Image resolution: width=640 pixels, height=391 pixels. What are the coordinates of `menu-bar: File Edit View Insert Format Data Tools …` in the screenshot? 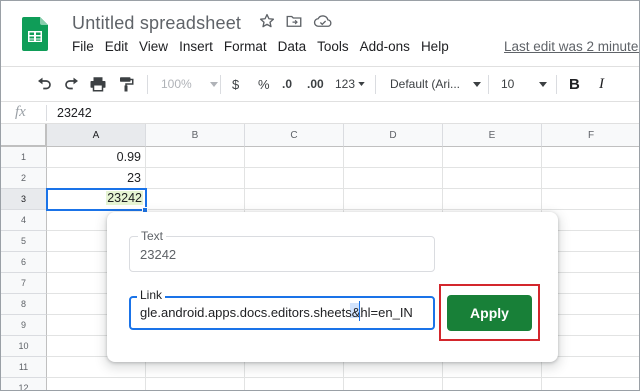 It's located at (266, 46).